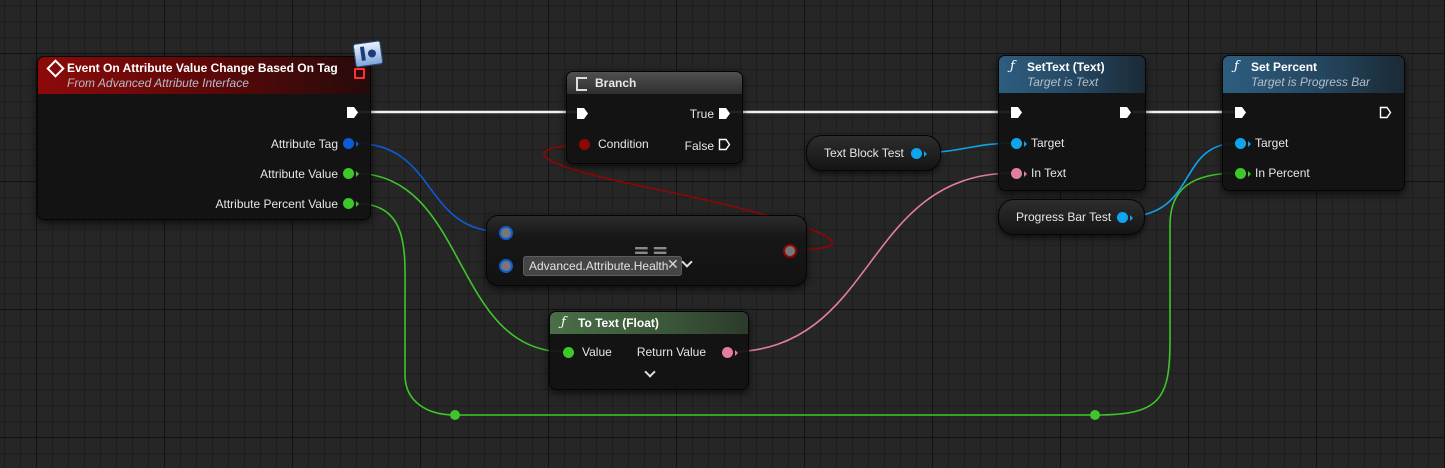 The image size is (1445, 468). Describe the element at coordinates (1063, 82) in the screenshot. I see `set-text-node-subtitle: Target is Text` at that location.